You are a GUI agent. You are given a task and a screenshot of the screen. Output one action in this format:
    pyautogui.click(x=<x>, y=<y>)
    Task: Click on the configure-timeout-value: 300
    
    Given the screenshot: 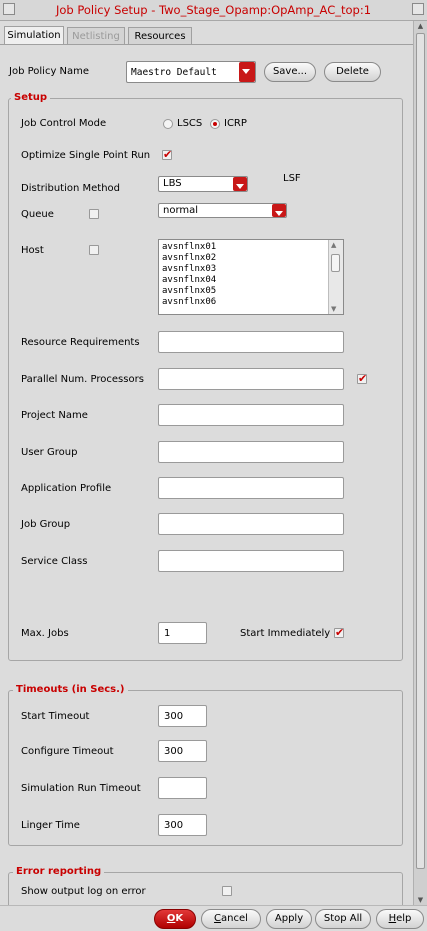 What is the action you would take?
    pyautogui.click(x=174, y=751)
    